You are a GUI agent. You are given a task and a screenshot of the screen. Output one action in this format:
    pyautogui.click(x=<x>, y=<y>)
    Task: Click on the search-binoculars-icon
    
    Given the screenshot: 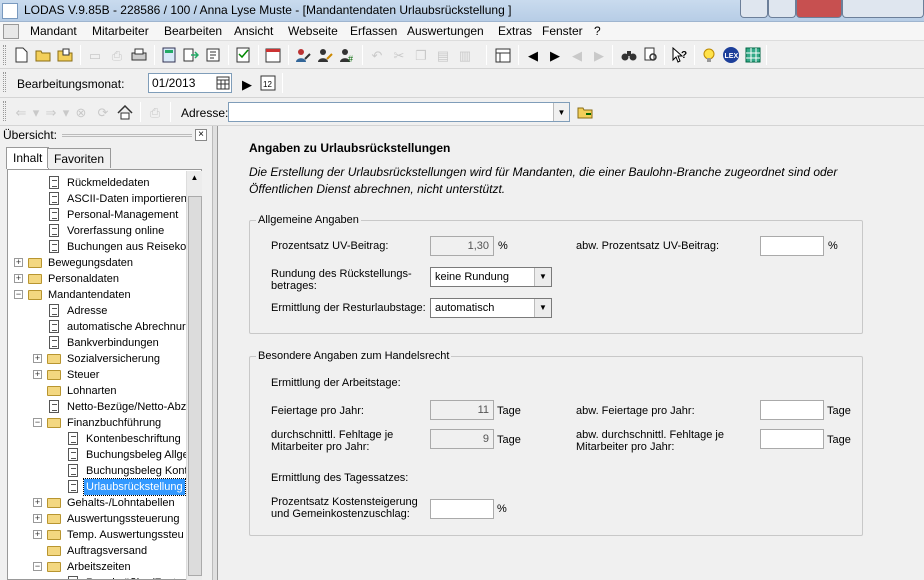 What is the action you would take?
    pyautogui.click(x=629, y=55)
    